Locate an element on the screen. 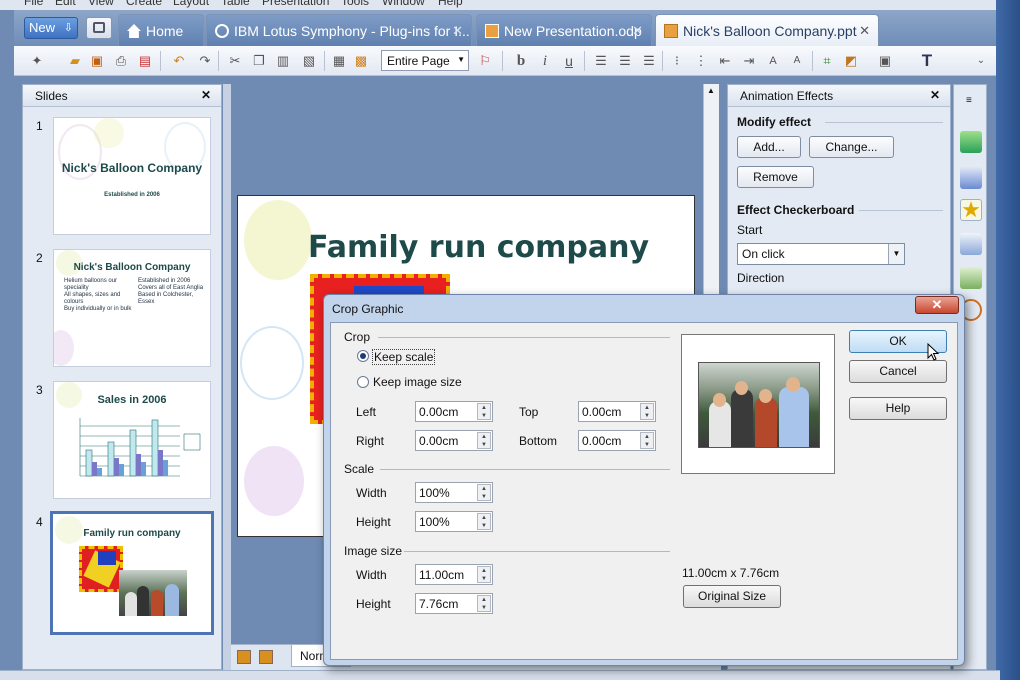 This screenshot has width=1020, height=680. format-painter-icon: ▧ is located at coordinates (309, 61).